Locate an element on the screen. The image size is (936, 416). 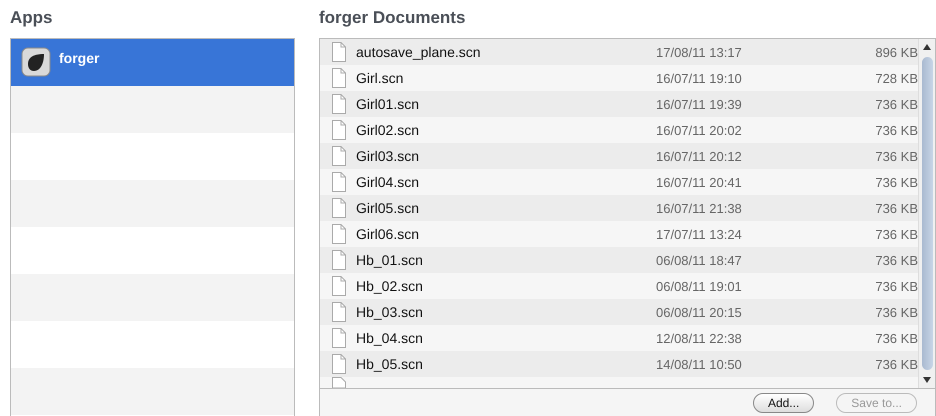
file-row: Girl05.scn 16/07/11 21:38 736 KB is located at coordinates (619, 208).